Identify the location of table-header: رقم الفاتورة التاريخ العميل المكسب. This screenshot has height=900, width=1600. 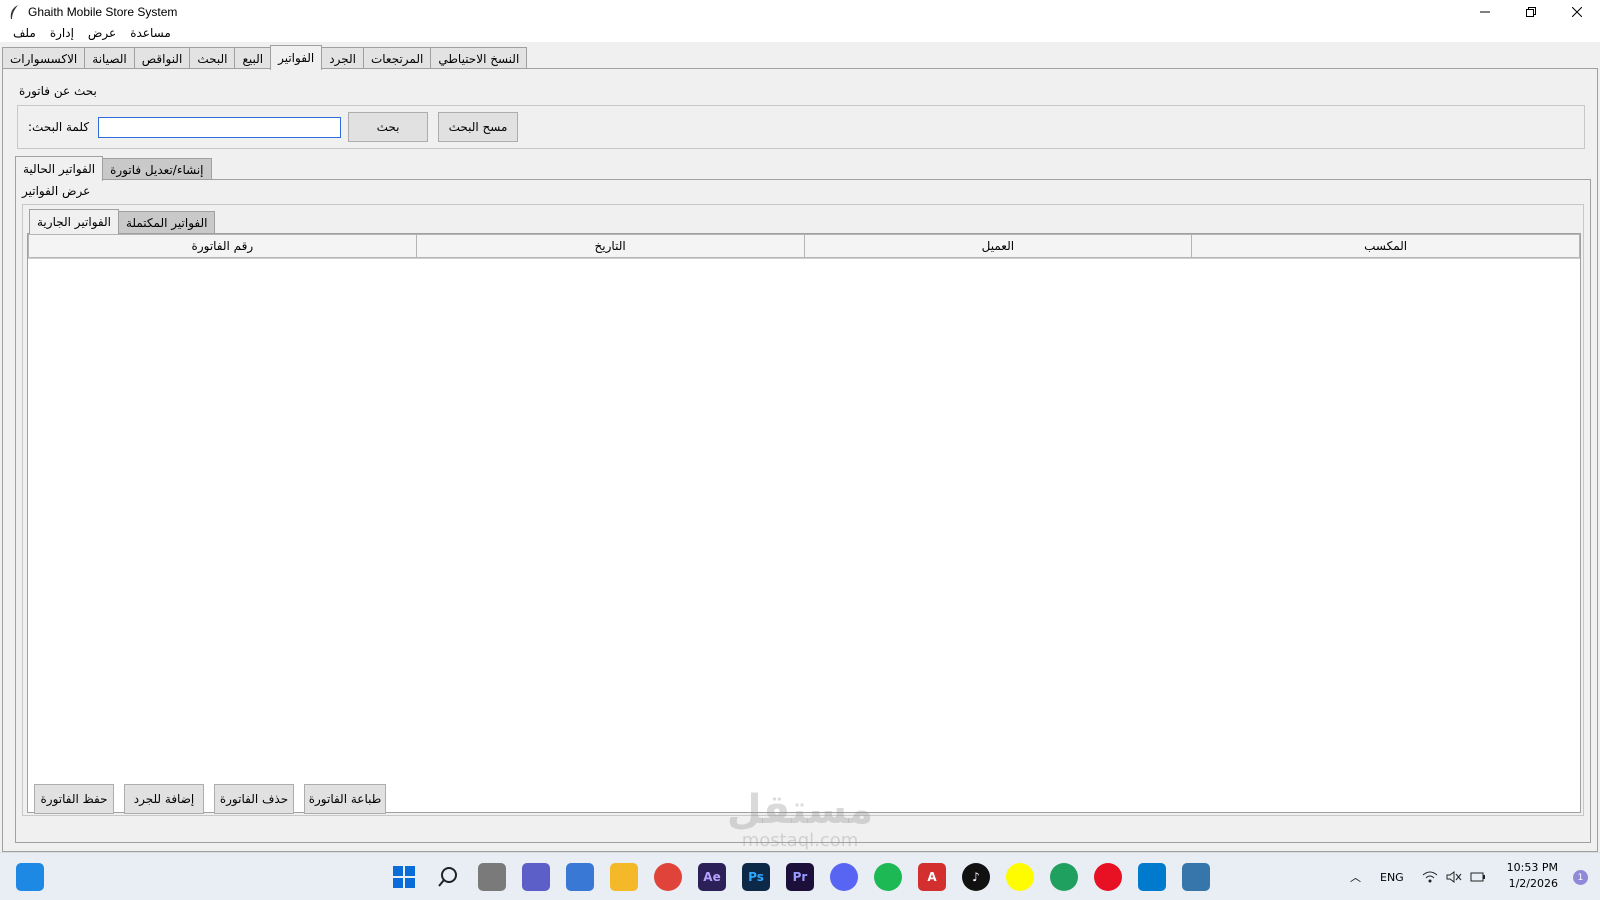
(804, 246).